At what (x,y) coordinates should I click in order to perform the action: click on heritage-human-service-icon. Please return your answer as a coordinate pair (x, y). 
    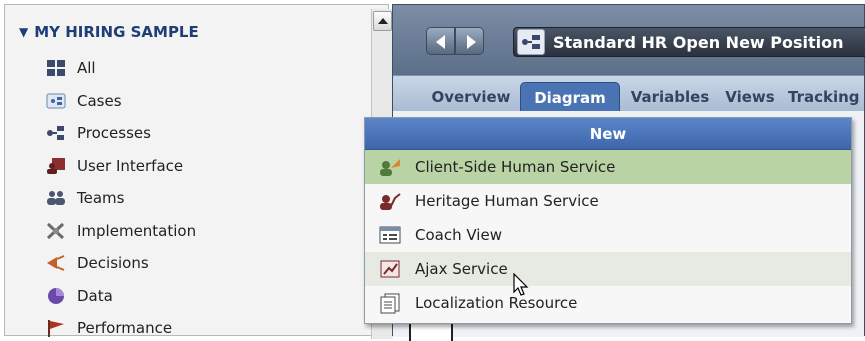
    Looking at the image, I should click on (390, 201).